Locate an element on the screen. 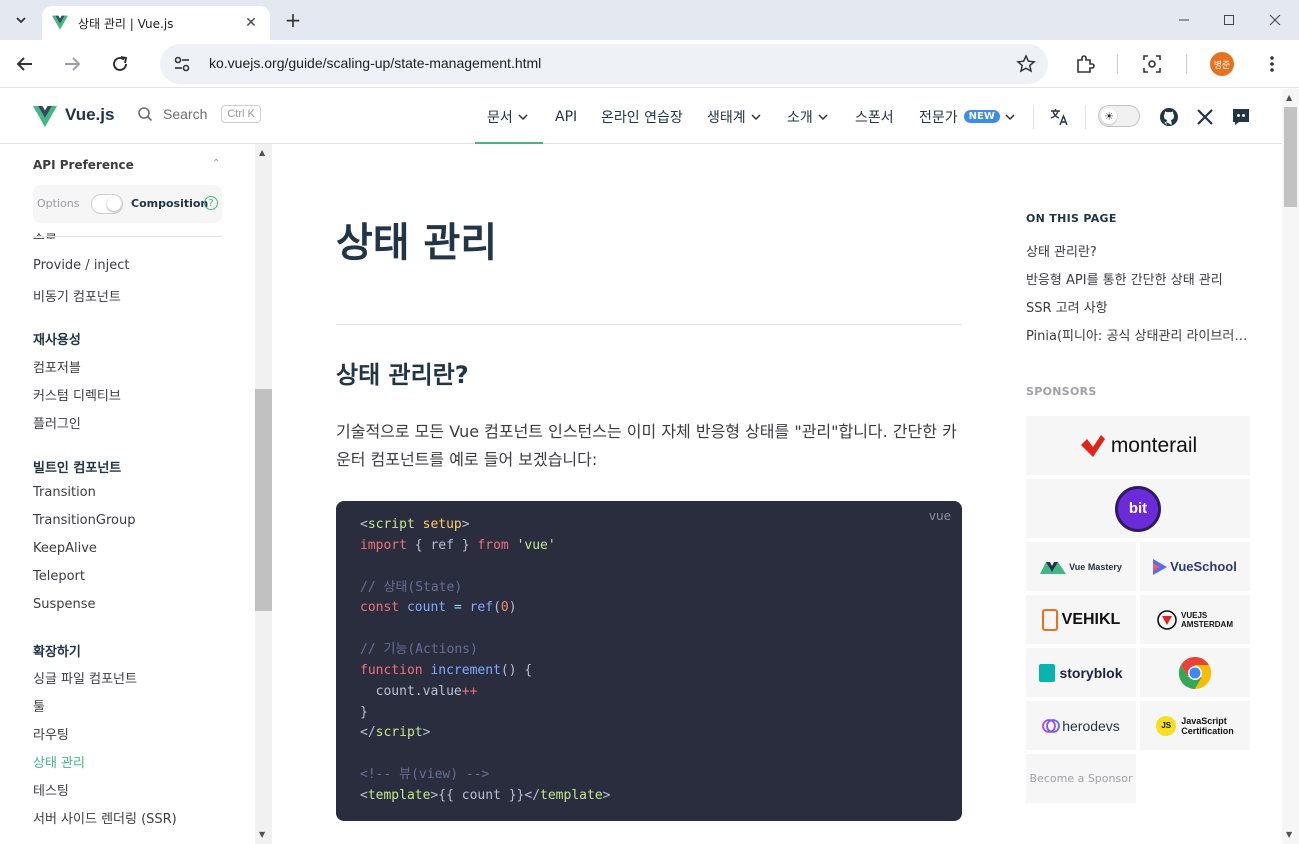 The height and width of the screenshot is (844, 1299). sidebar-item-keepalive: KeepAlive is located at coordinates (65, 548).